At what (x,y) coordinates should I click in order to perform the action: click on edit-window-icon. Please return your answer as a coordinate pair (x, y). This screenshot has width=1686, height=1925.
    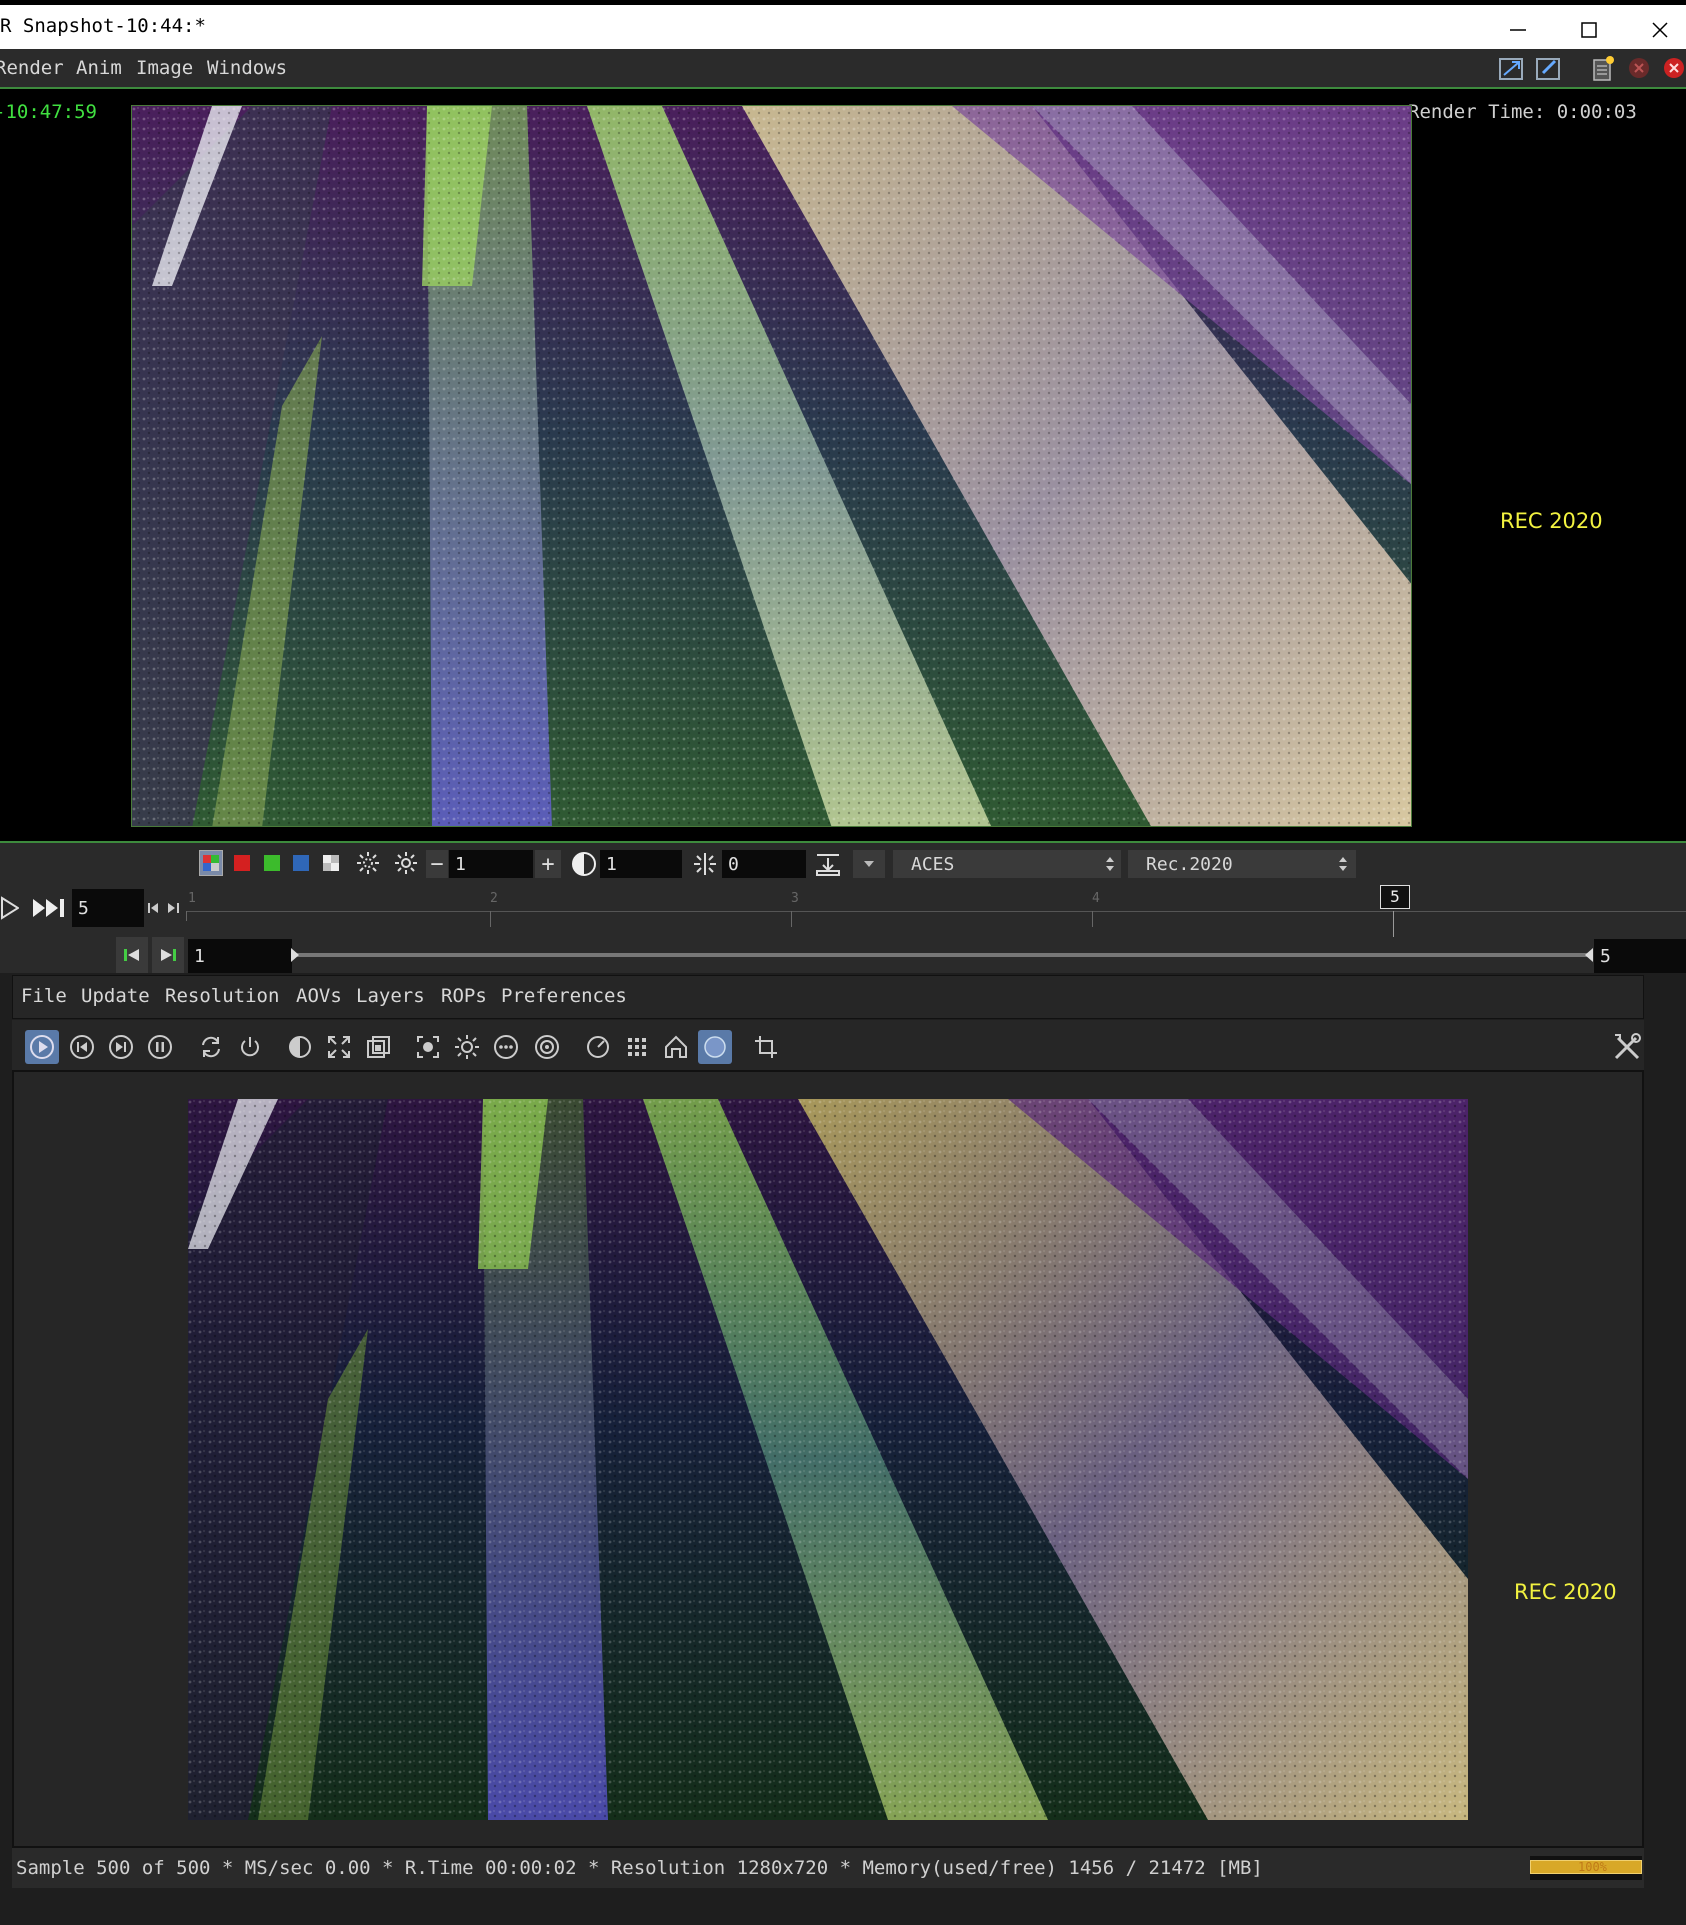
    Looking at the image, I should click on (1548, 69).